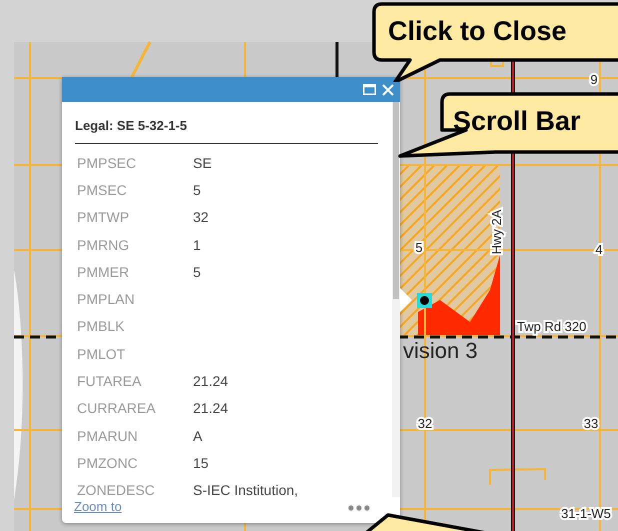  What do you see at coordinates (517, 121) in the screenshot?
I see `callout-text: Scroll Bar` at bounding box center [517, 121].